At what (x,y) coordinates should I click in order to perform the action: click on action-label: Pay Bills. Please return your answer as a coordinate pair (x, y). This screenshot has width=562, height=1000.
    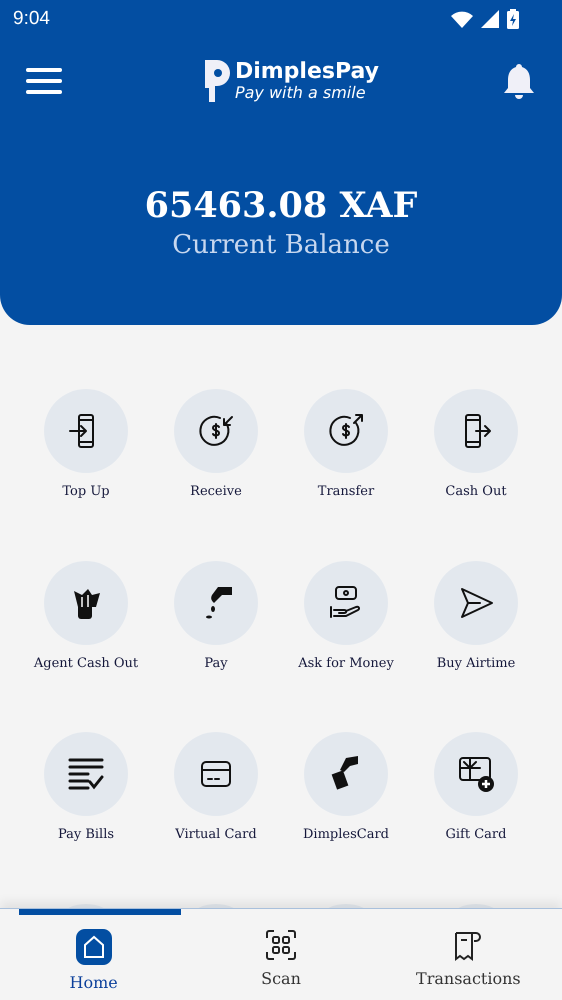
    Looking at the image, I should click on (86, 835).